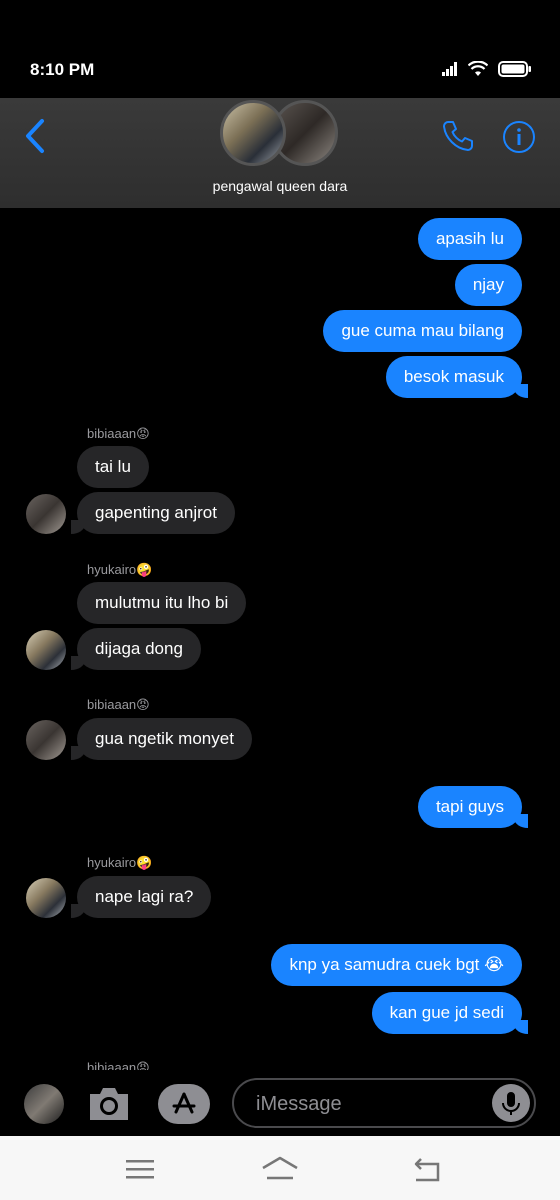 The image size is (560, 1200). I want to click on app-store-button, so click(184, 1104).